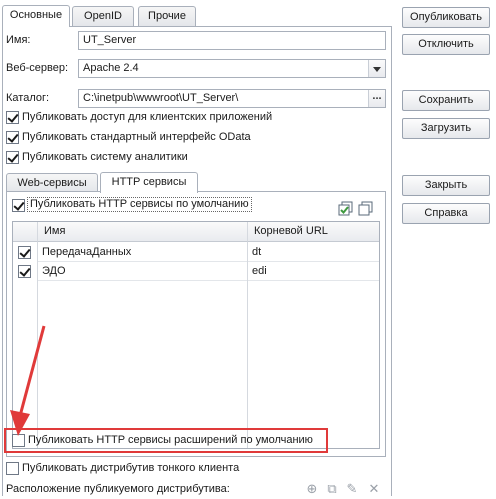  I want to click on row-url: dt, so click(313, 252).